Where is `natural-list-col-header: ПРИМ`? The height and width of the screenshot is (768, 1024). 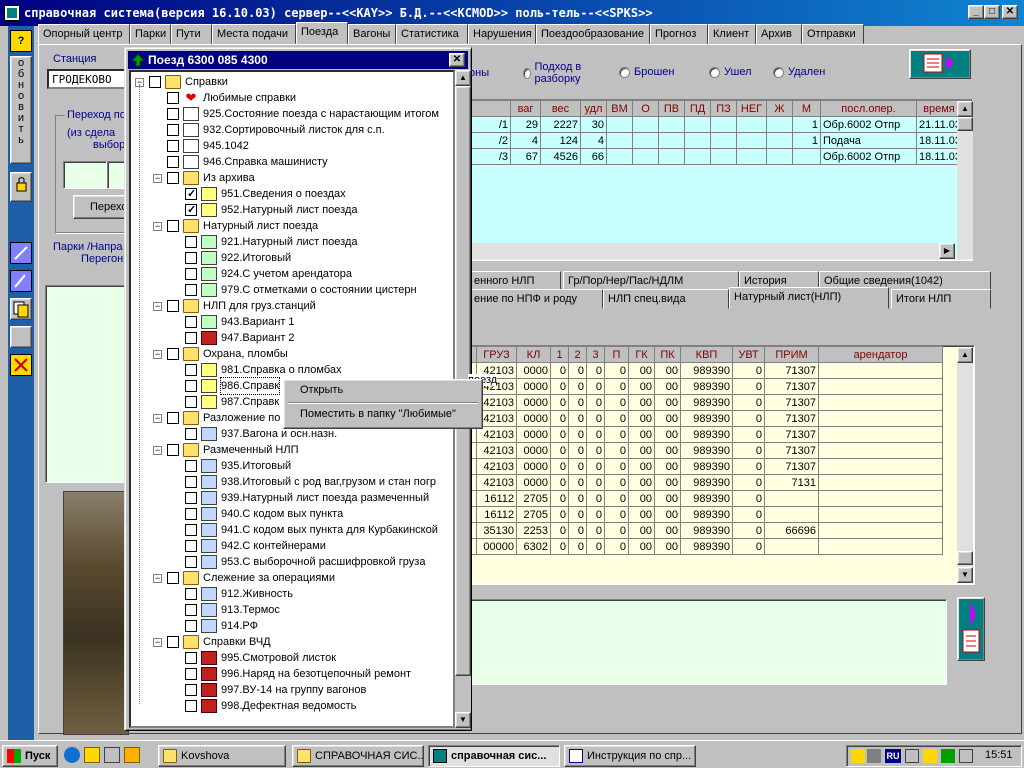
natural-list-col-header: ПРИМ is located at coordinates (791, 354).